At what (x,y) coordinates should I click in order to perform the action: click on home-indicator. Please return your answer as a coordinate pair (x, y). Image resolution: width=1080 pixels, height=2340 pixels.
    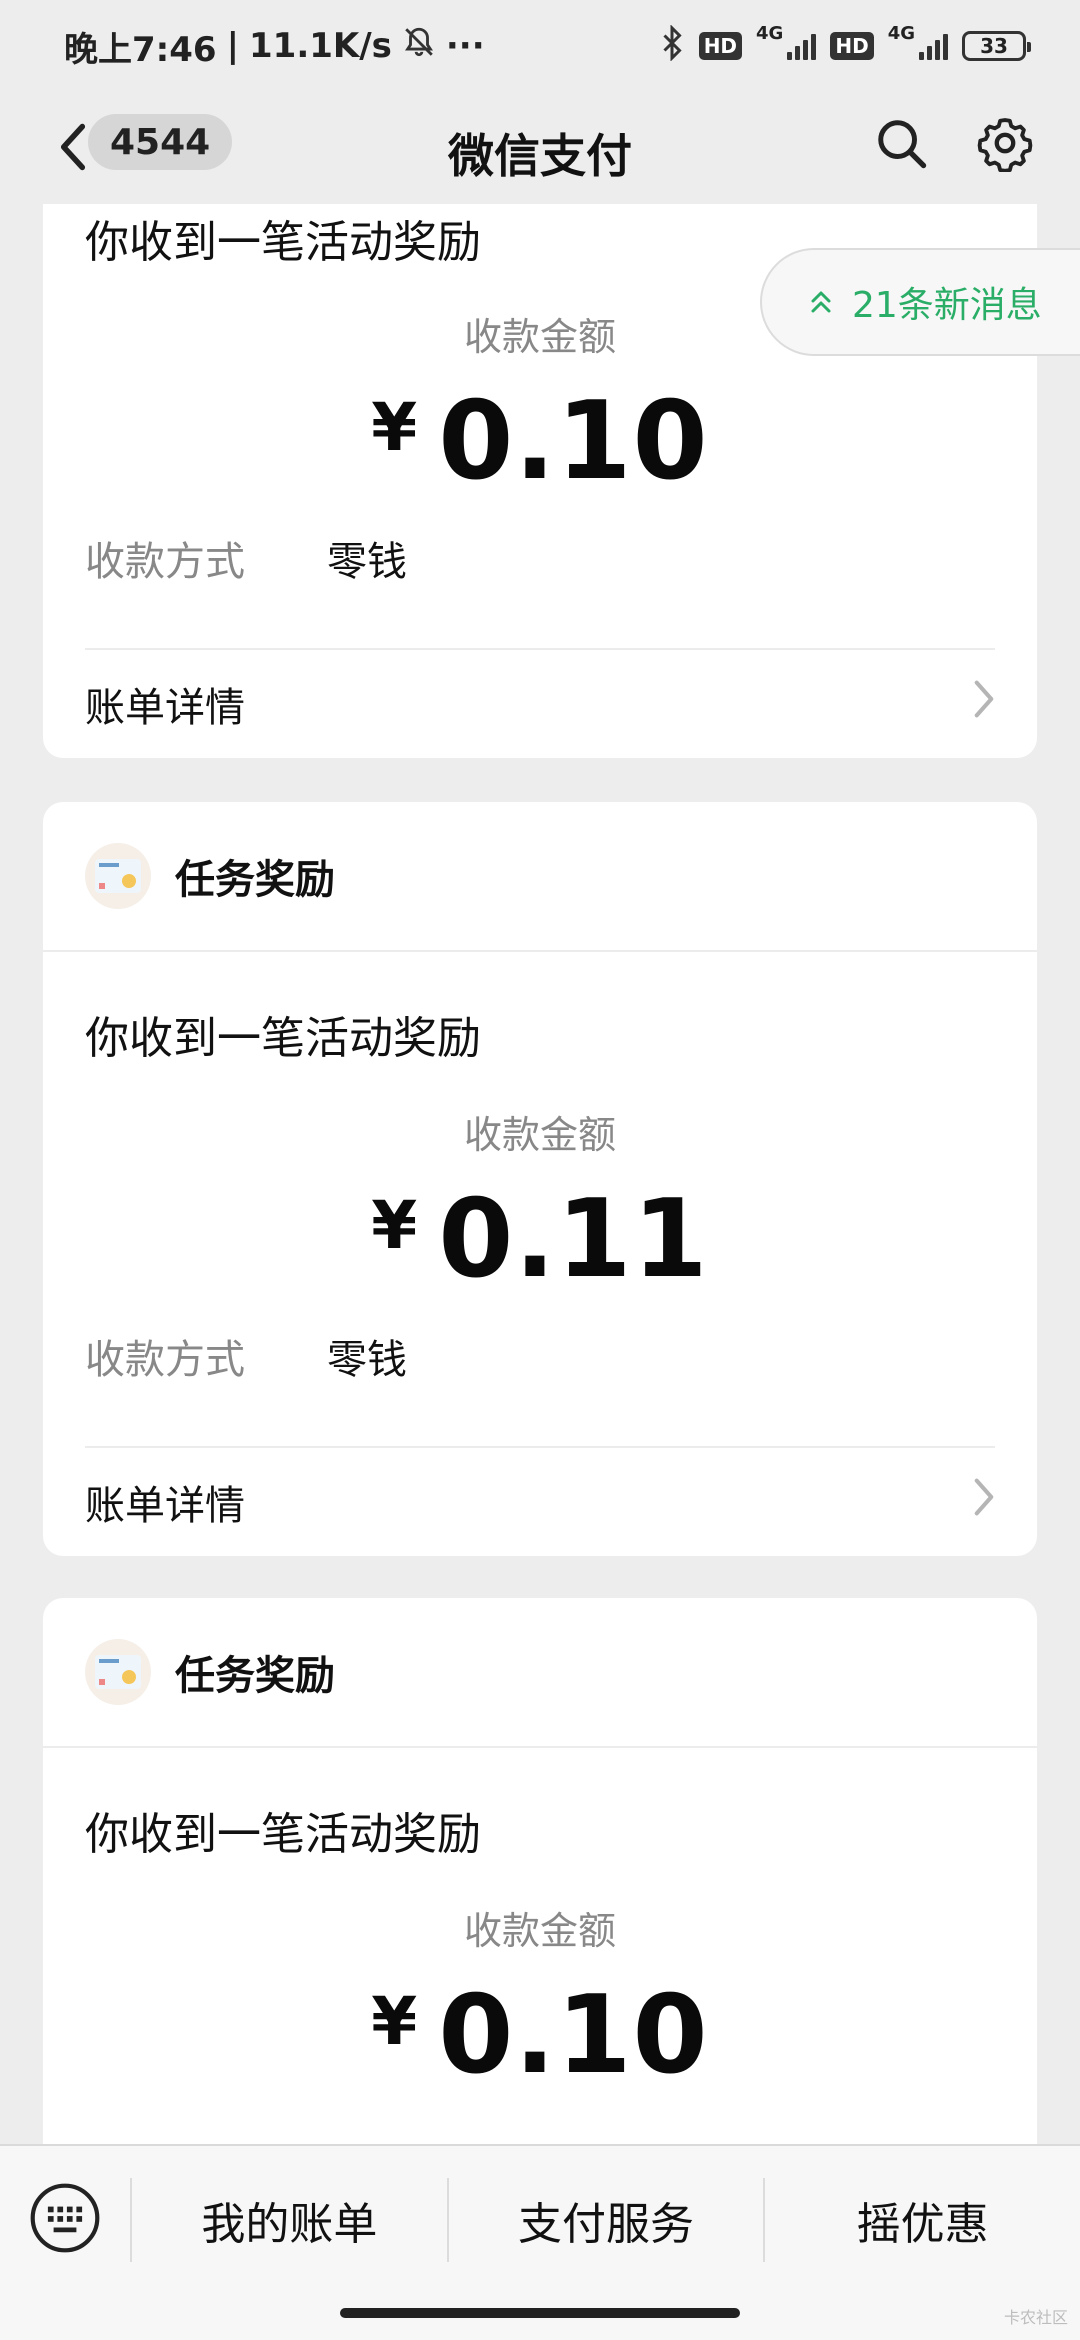
    Looking at the image, I should click on (540, 2313).